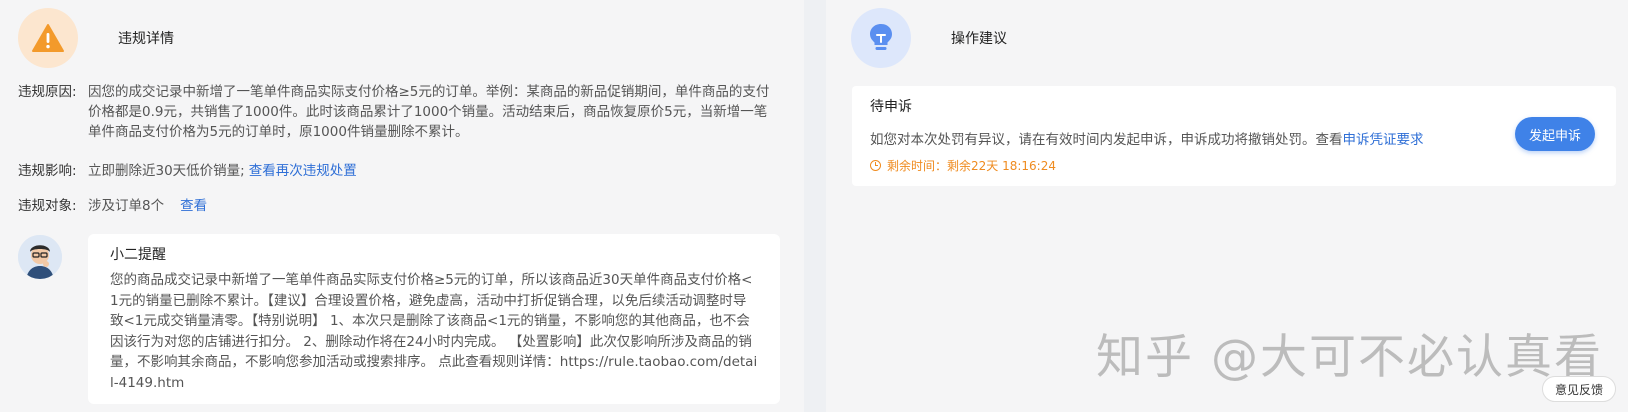 This screenshot has width=1628, height=412. I want to click on suggestion-header: 操作建议, so click(929, 38).